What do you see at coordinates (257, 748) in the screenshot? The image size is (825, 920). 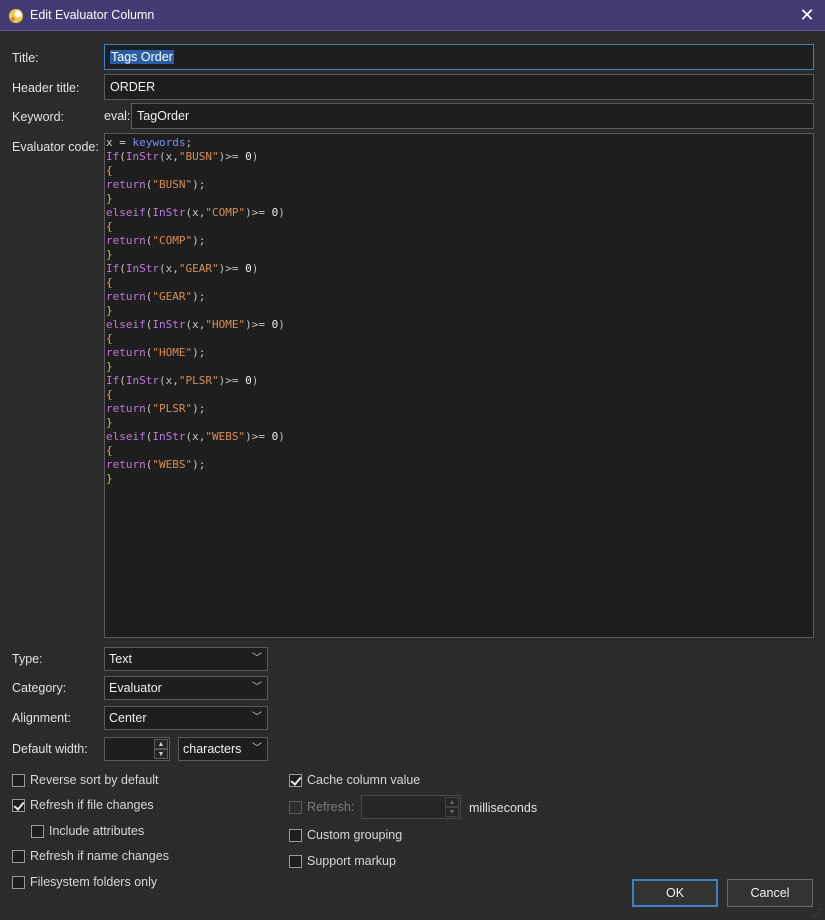 I see `chevron-down-icon: ﹀` at bounding box center [257, 748].